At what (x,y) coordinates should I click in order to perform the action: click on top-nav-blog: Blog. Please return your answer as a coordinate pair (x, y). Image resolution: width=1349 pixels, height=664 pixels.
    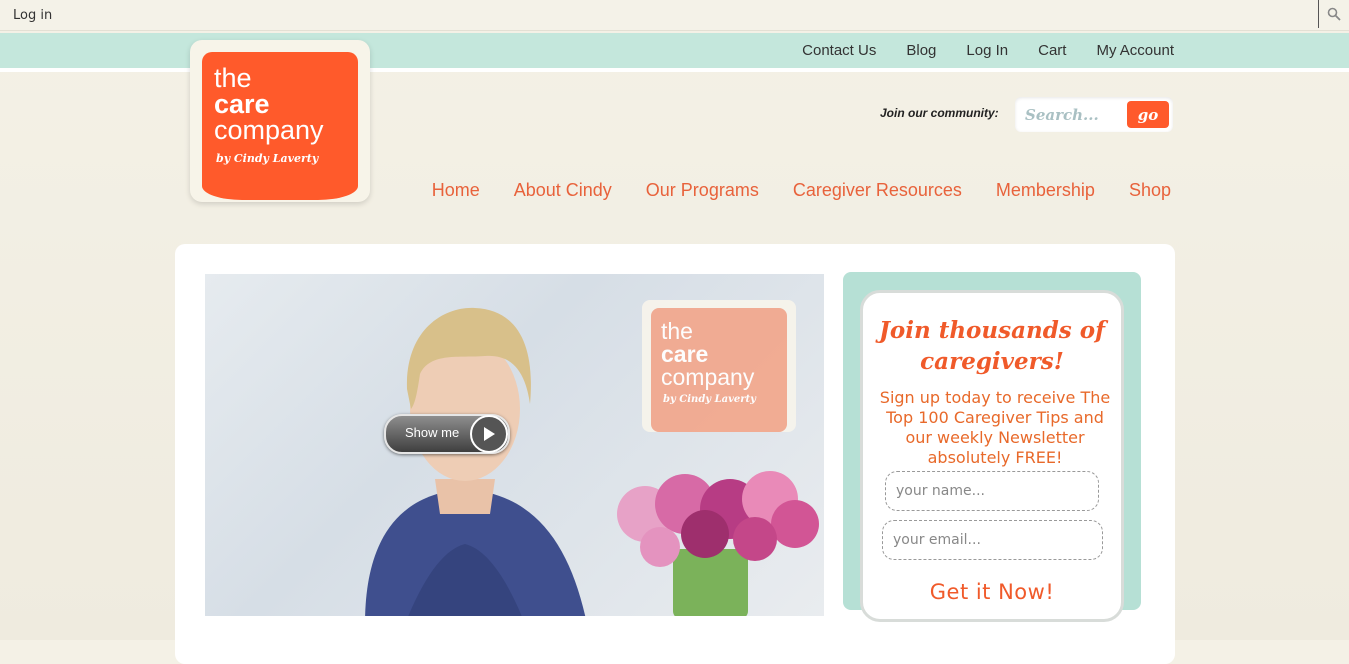
    Looking at the image, I should click on (921, 50).